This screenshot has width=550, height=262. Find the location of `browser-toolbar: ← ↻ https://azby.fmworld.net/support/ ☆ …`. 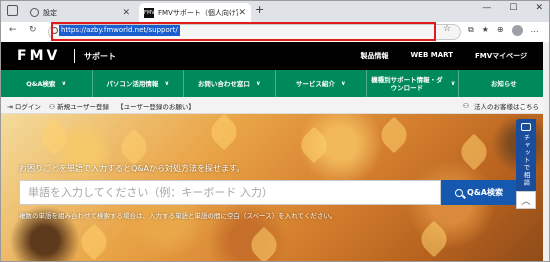

browser-toolbar: ← ↻ https://azby.fmworld.net/support/ ☆ … is located at coordinates (275, 32).